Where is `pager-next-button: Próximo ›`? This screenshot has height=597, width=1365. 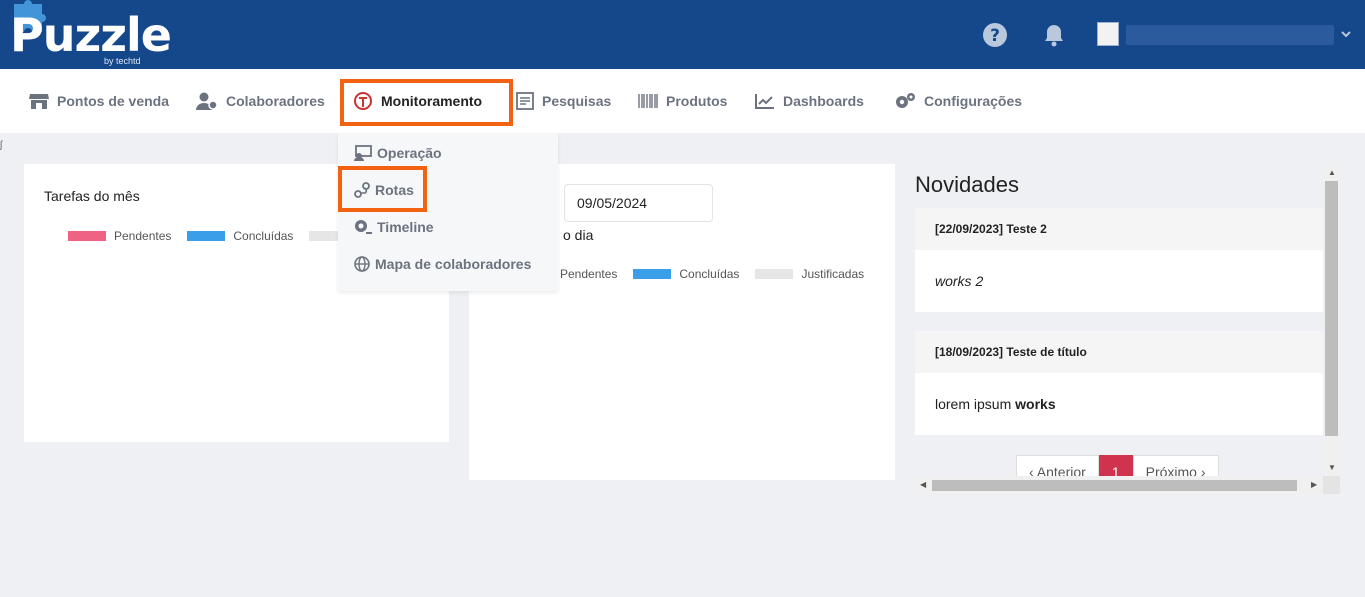 pager-next-button: Próximo › is located at coordinates (1175, 465).